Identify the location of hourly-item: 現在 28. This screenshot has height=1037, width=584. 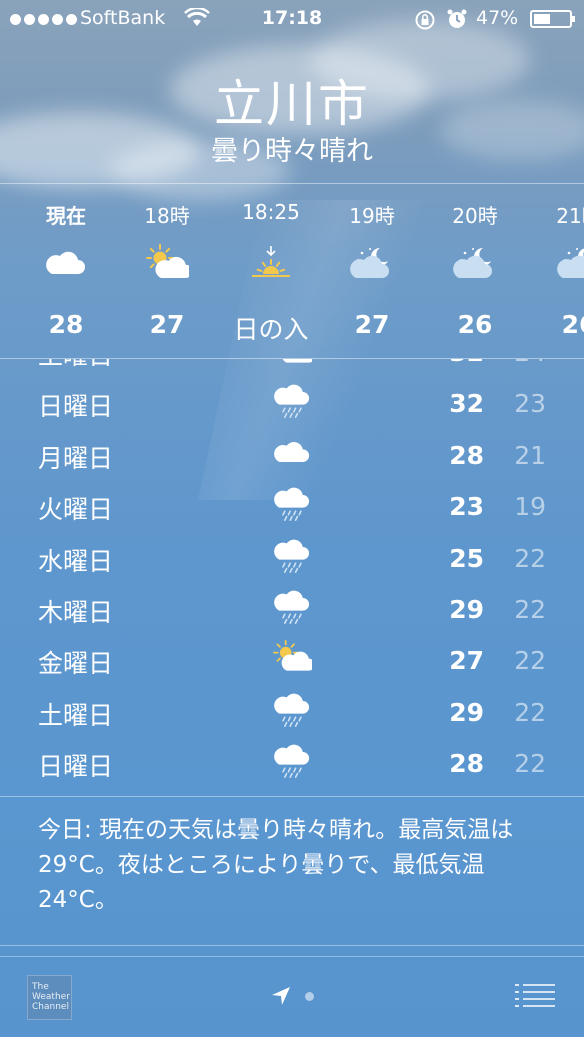
(66, 271).